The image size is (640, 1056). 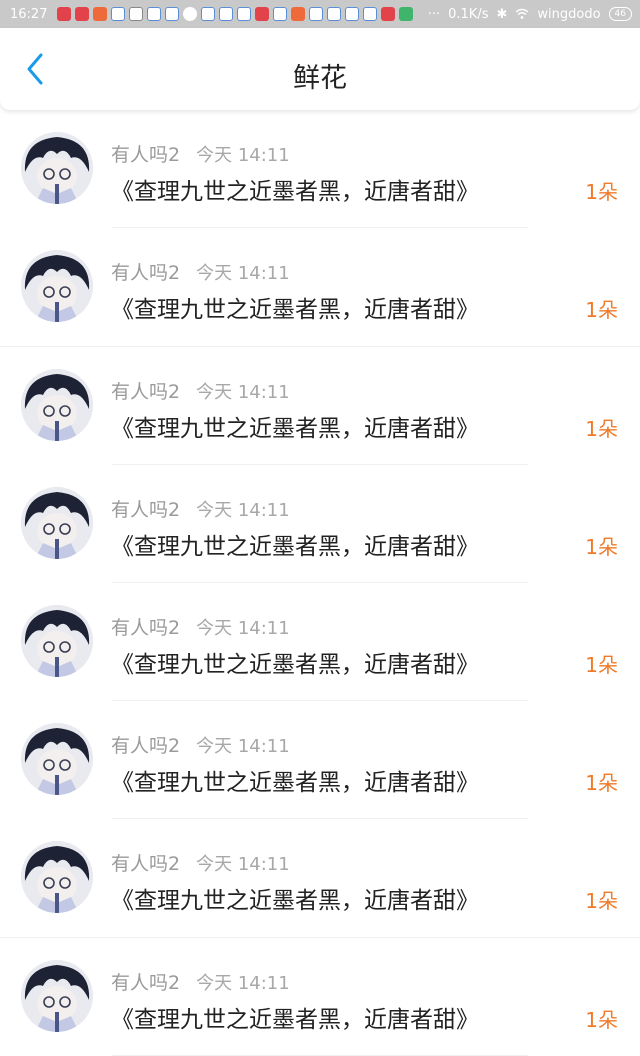 I want to click on more-dots-icon: ···, so click(x=434, y=14).